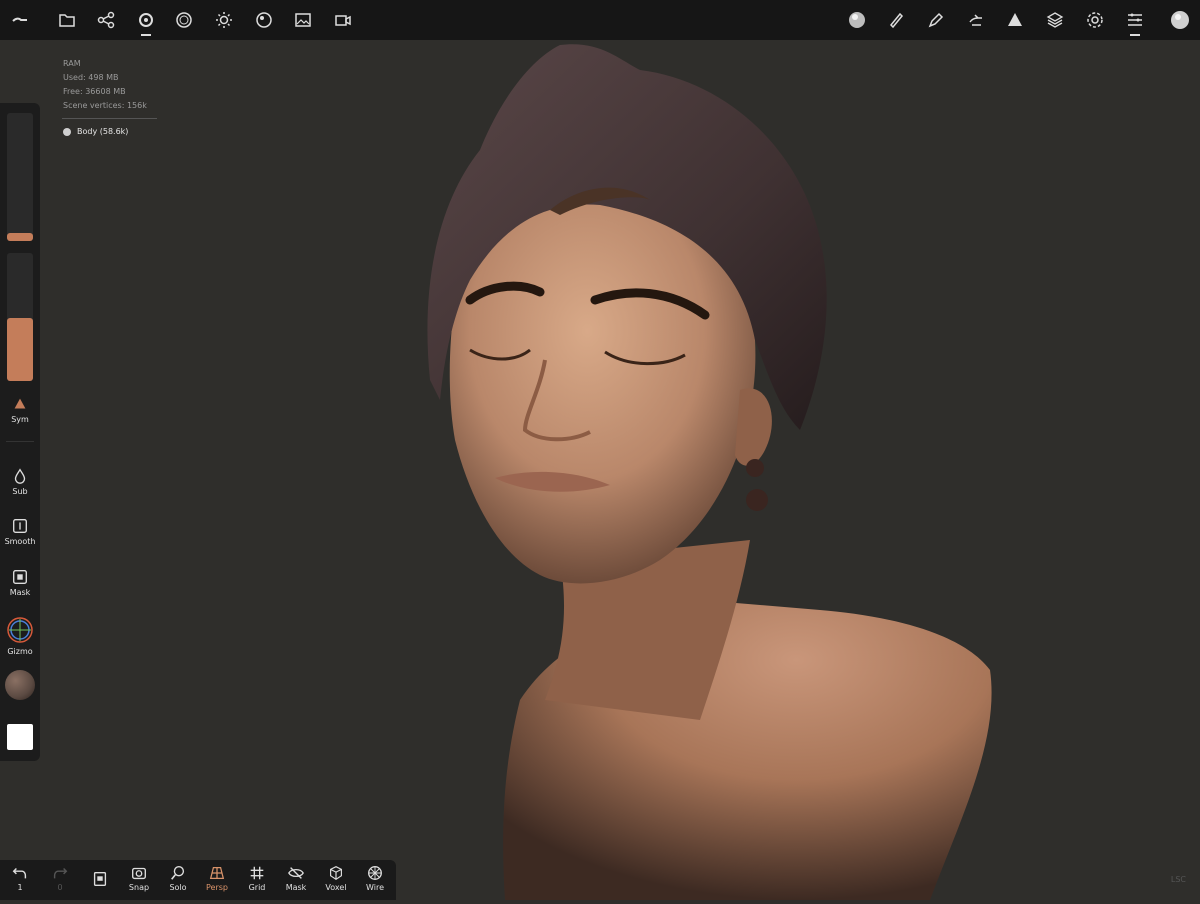 The height and width of the screenshot is (904, 1200). What do you see at coordinates (20, 403) in the screenshot?
I see `symmetry-icon` at bounding box center [20, 403].